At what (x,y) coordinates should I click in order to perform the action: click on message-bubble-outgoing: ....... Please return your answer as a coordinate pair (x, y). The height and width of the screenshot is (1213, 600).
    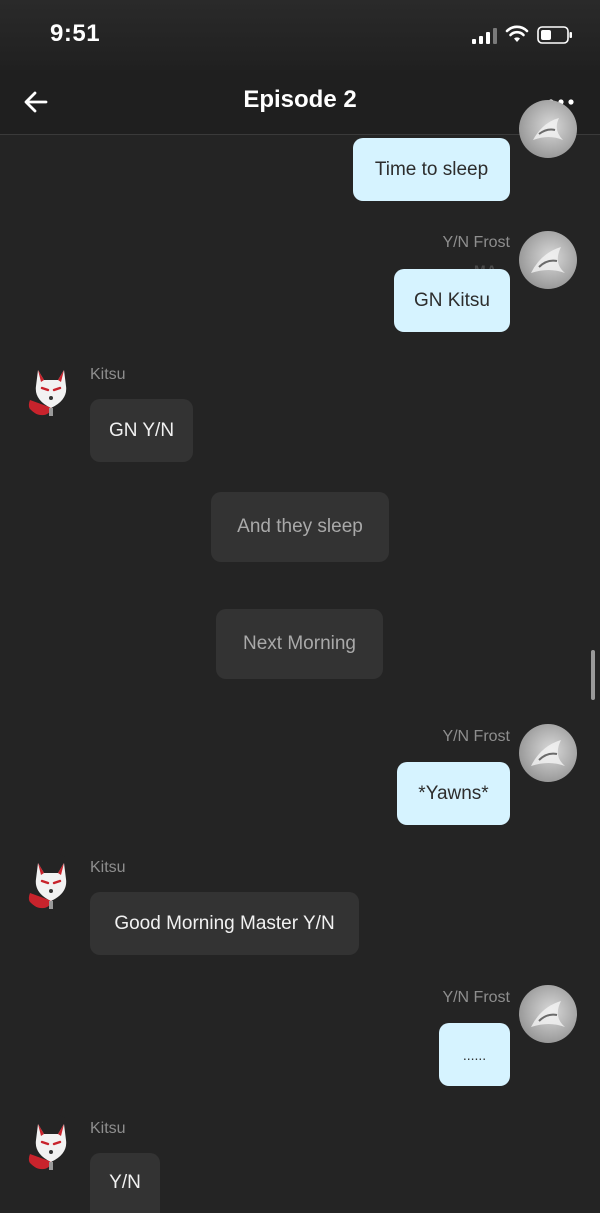
    Looking at the image, I should click on (474, 1054).